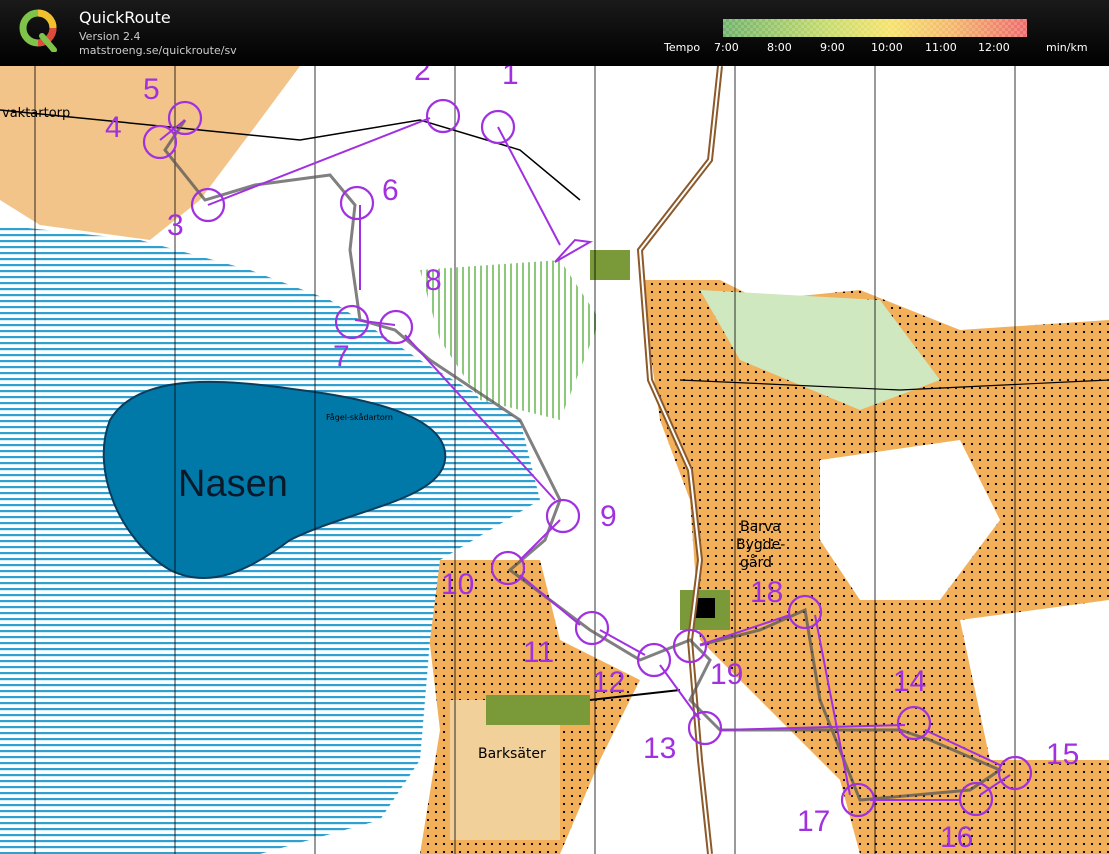  What do you see at coordinates (341, 356) in the screenshot?
I see `control-number: 7` at bounding box center [341, 356].